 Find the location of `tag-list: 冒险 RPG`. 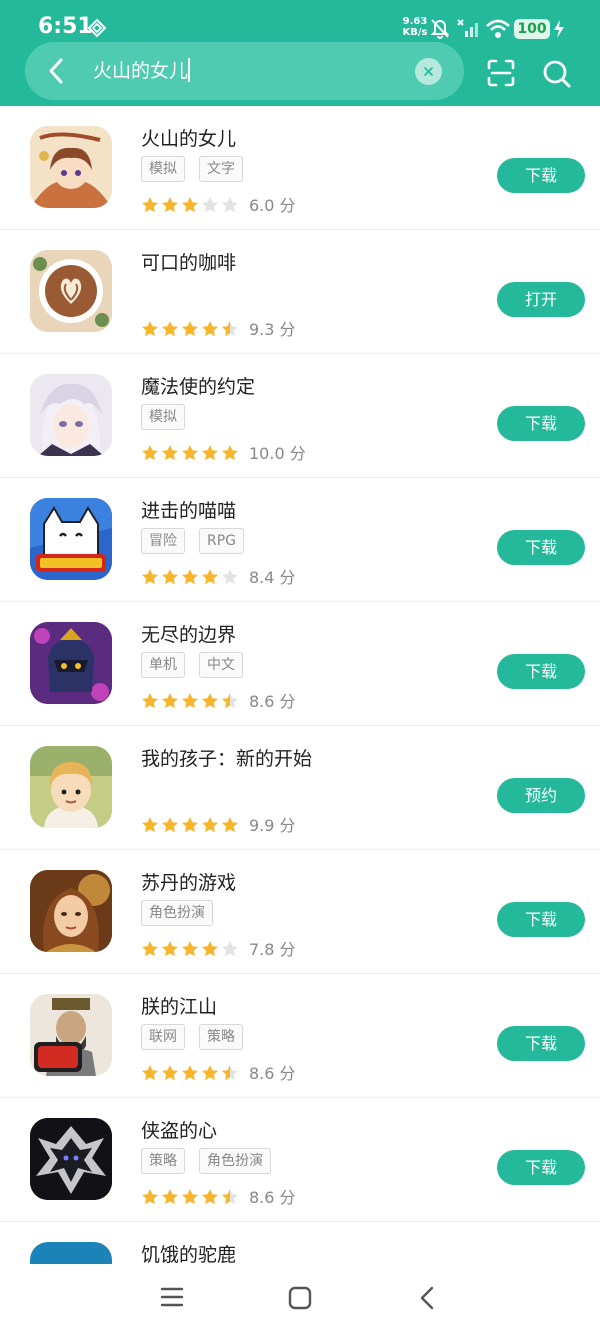

tag-list: 冒险 RPG is located at coordinates (199, 541).